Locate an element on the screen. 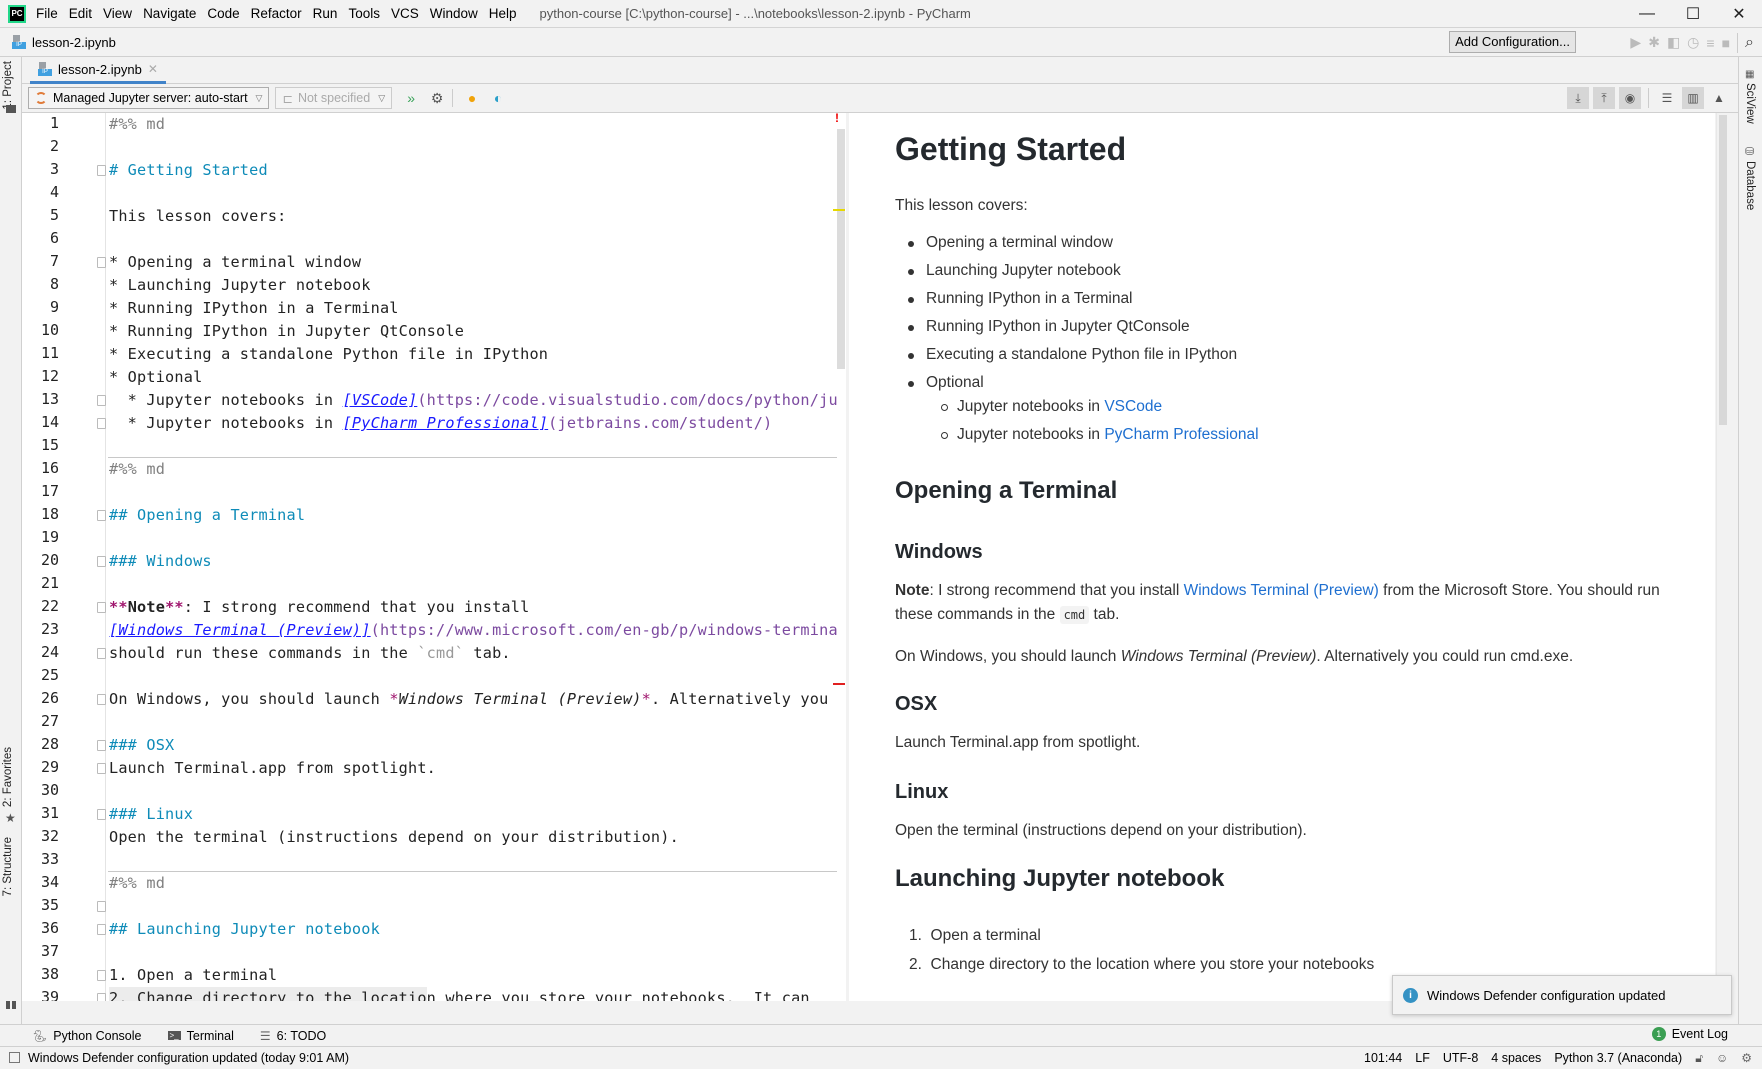 The image size is (1762, 1069). python-console-tab: 🐍︎ Python Console is located at coordinates (87, 1036).